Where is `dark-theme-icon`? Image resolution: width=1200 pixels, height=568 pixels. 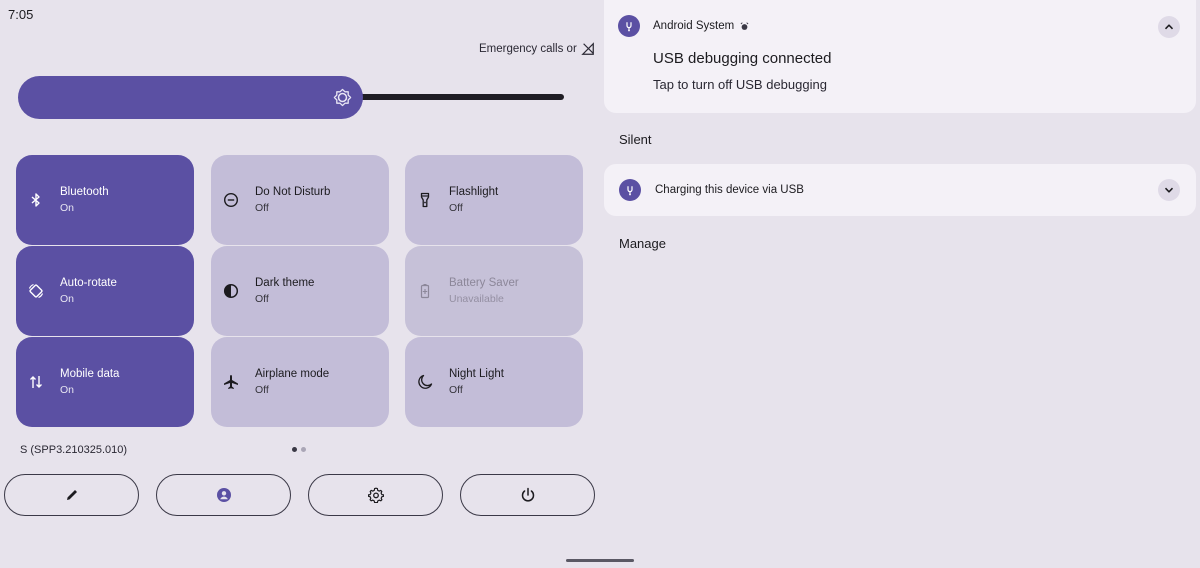
dark-theme-icon is located at coordinates (231, 291).